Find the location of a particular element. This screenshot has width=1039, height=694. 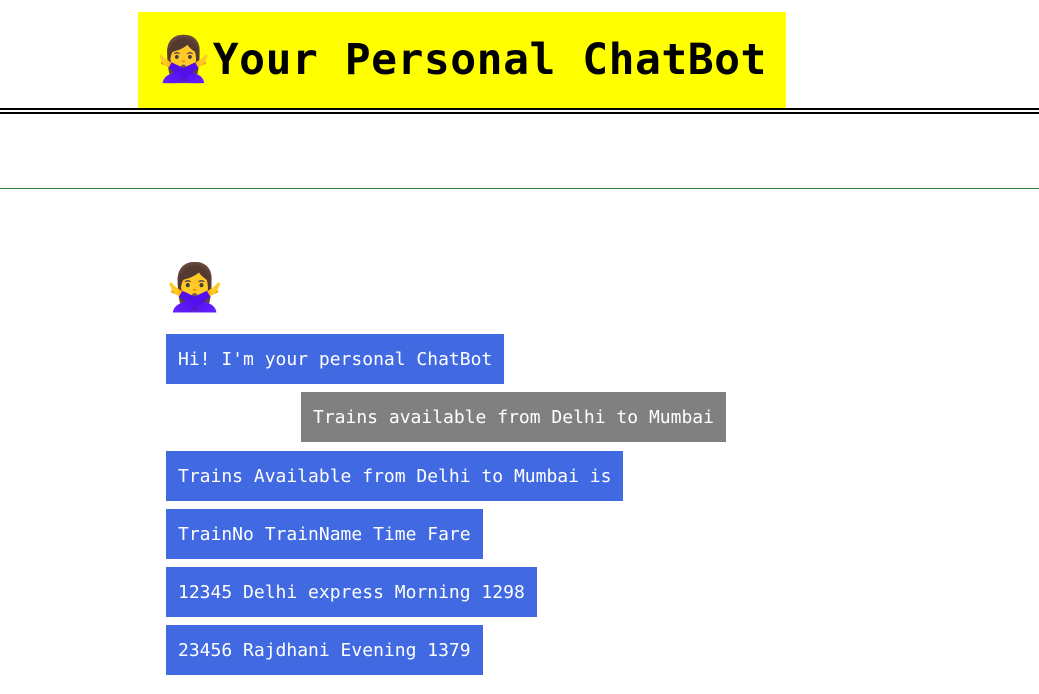

bot-message: 12345 Delhi express Morning 1298 is located at coordinates (351, 592).